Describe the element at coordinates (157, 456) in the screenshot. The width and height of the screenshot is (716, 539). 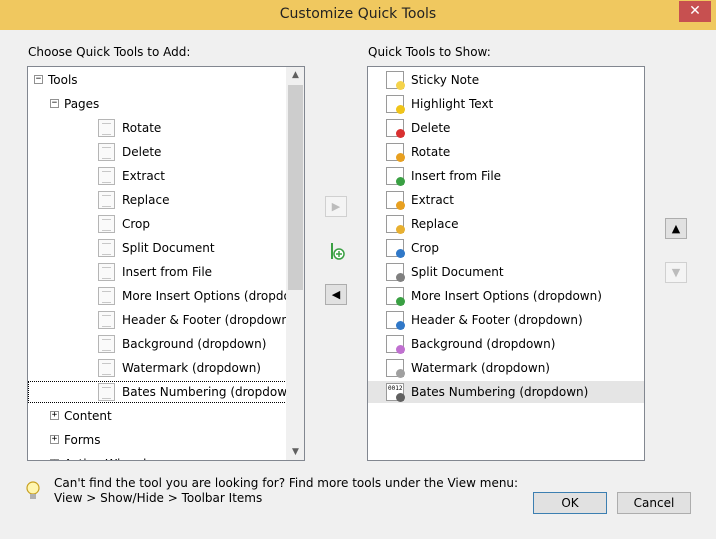
I see `tree-item: + Action Wizard` at that location.